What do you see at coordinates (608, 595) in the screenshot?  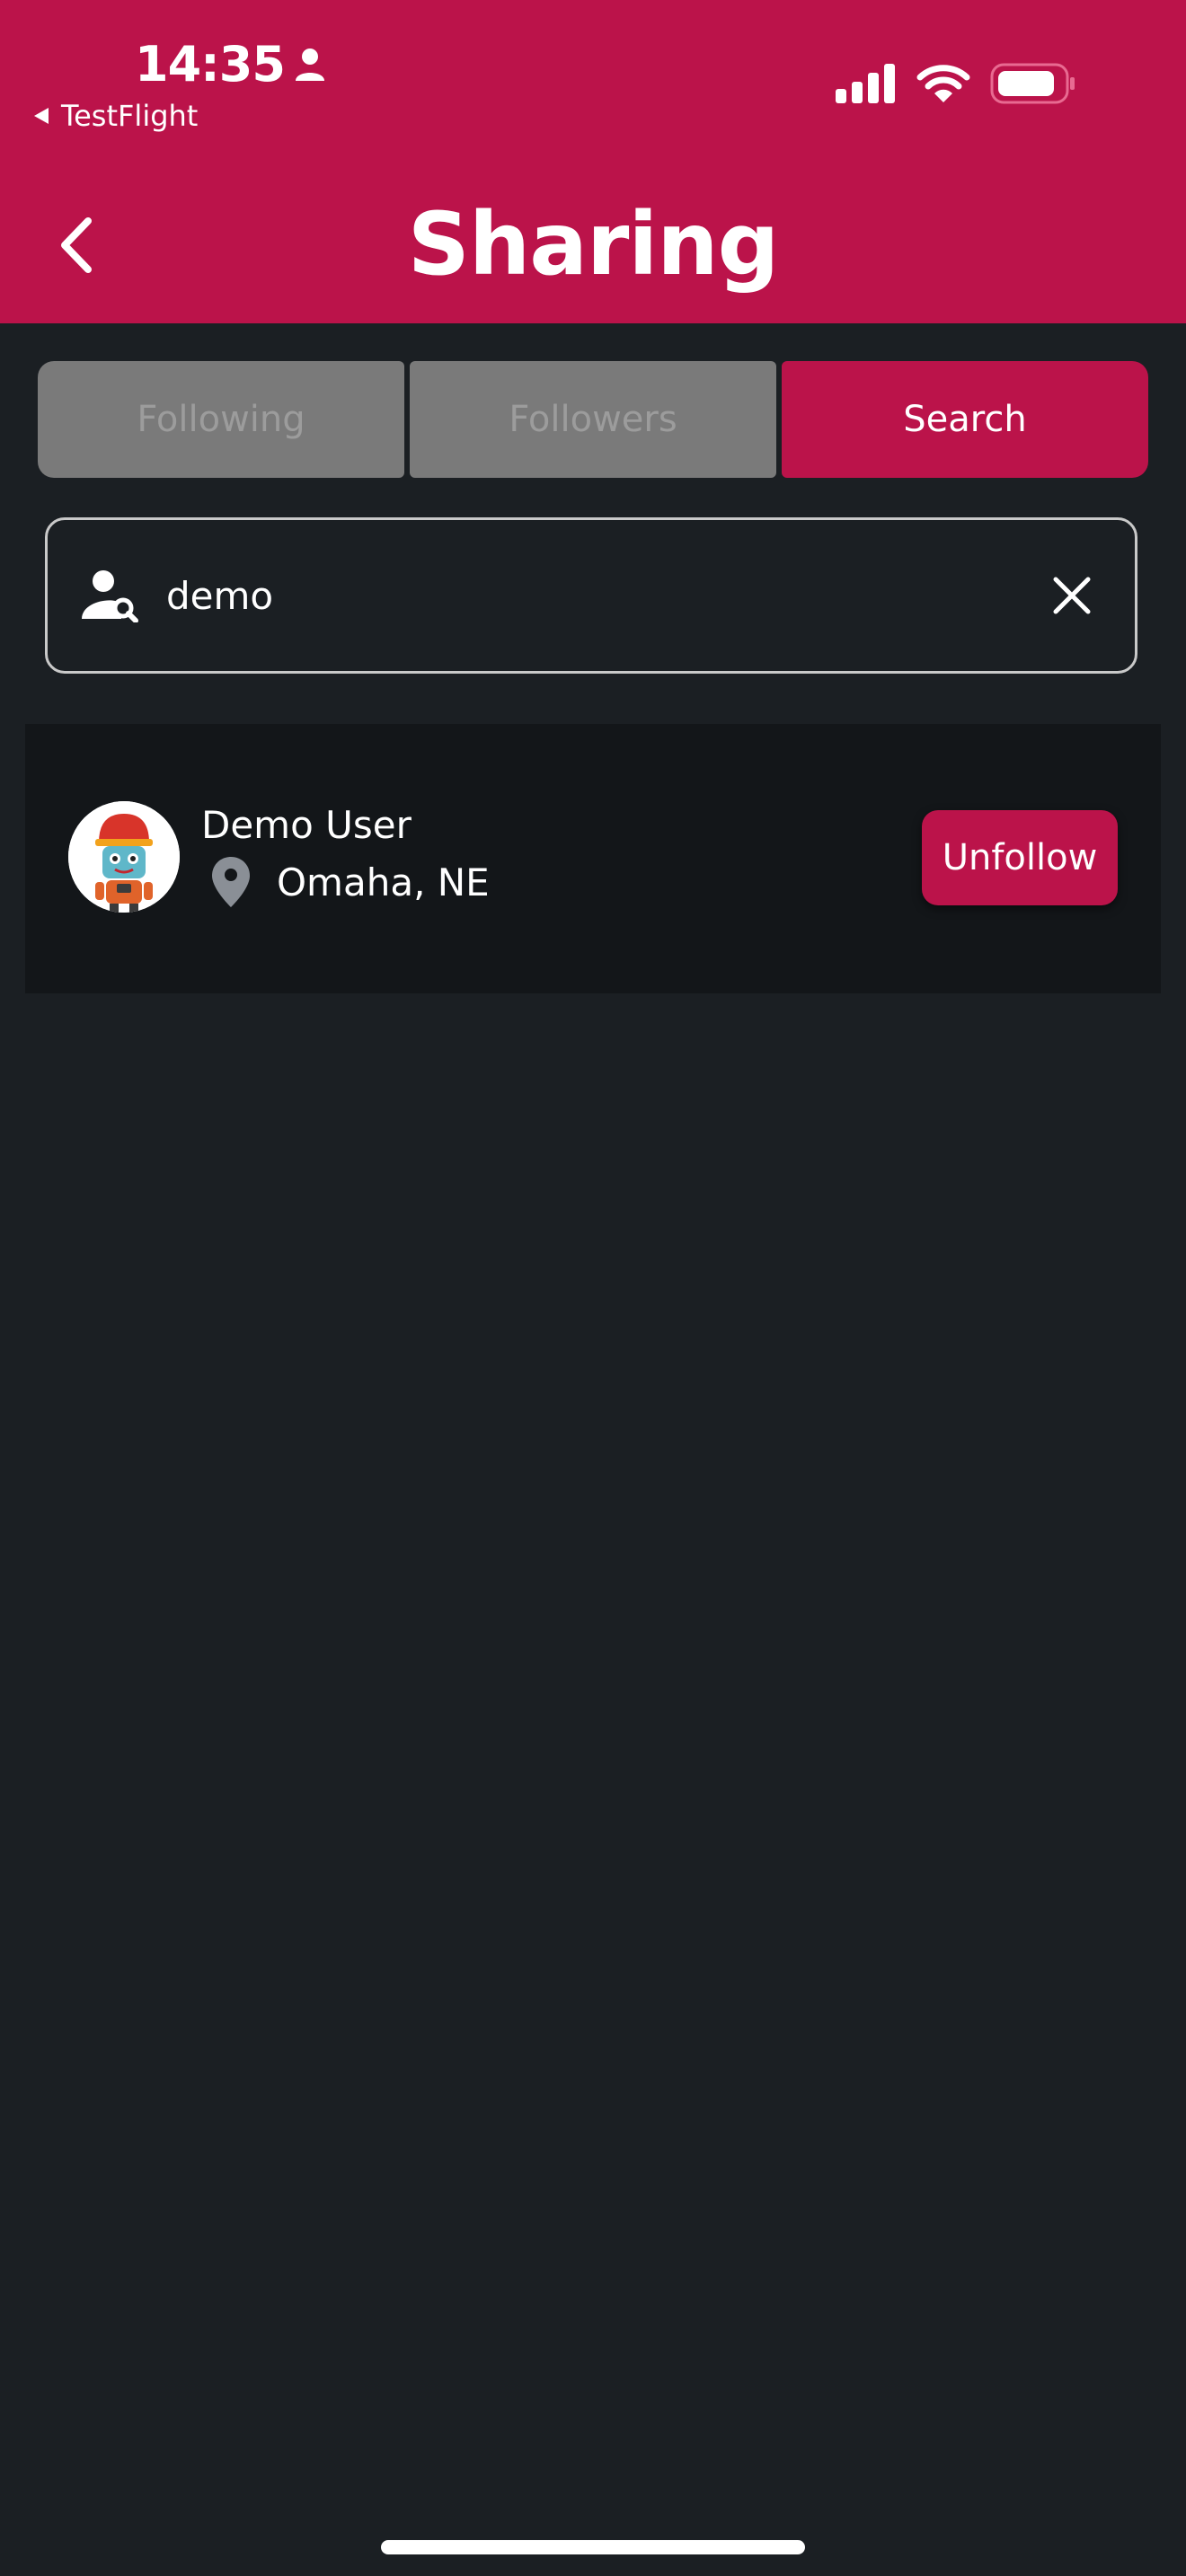 I see `search-input` at bounding box center [608, 595].